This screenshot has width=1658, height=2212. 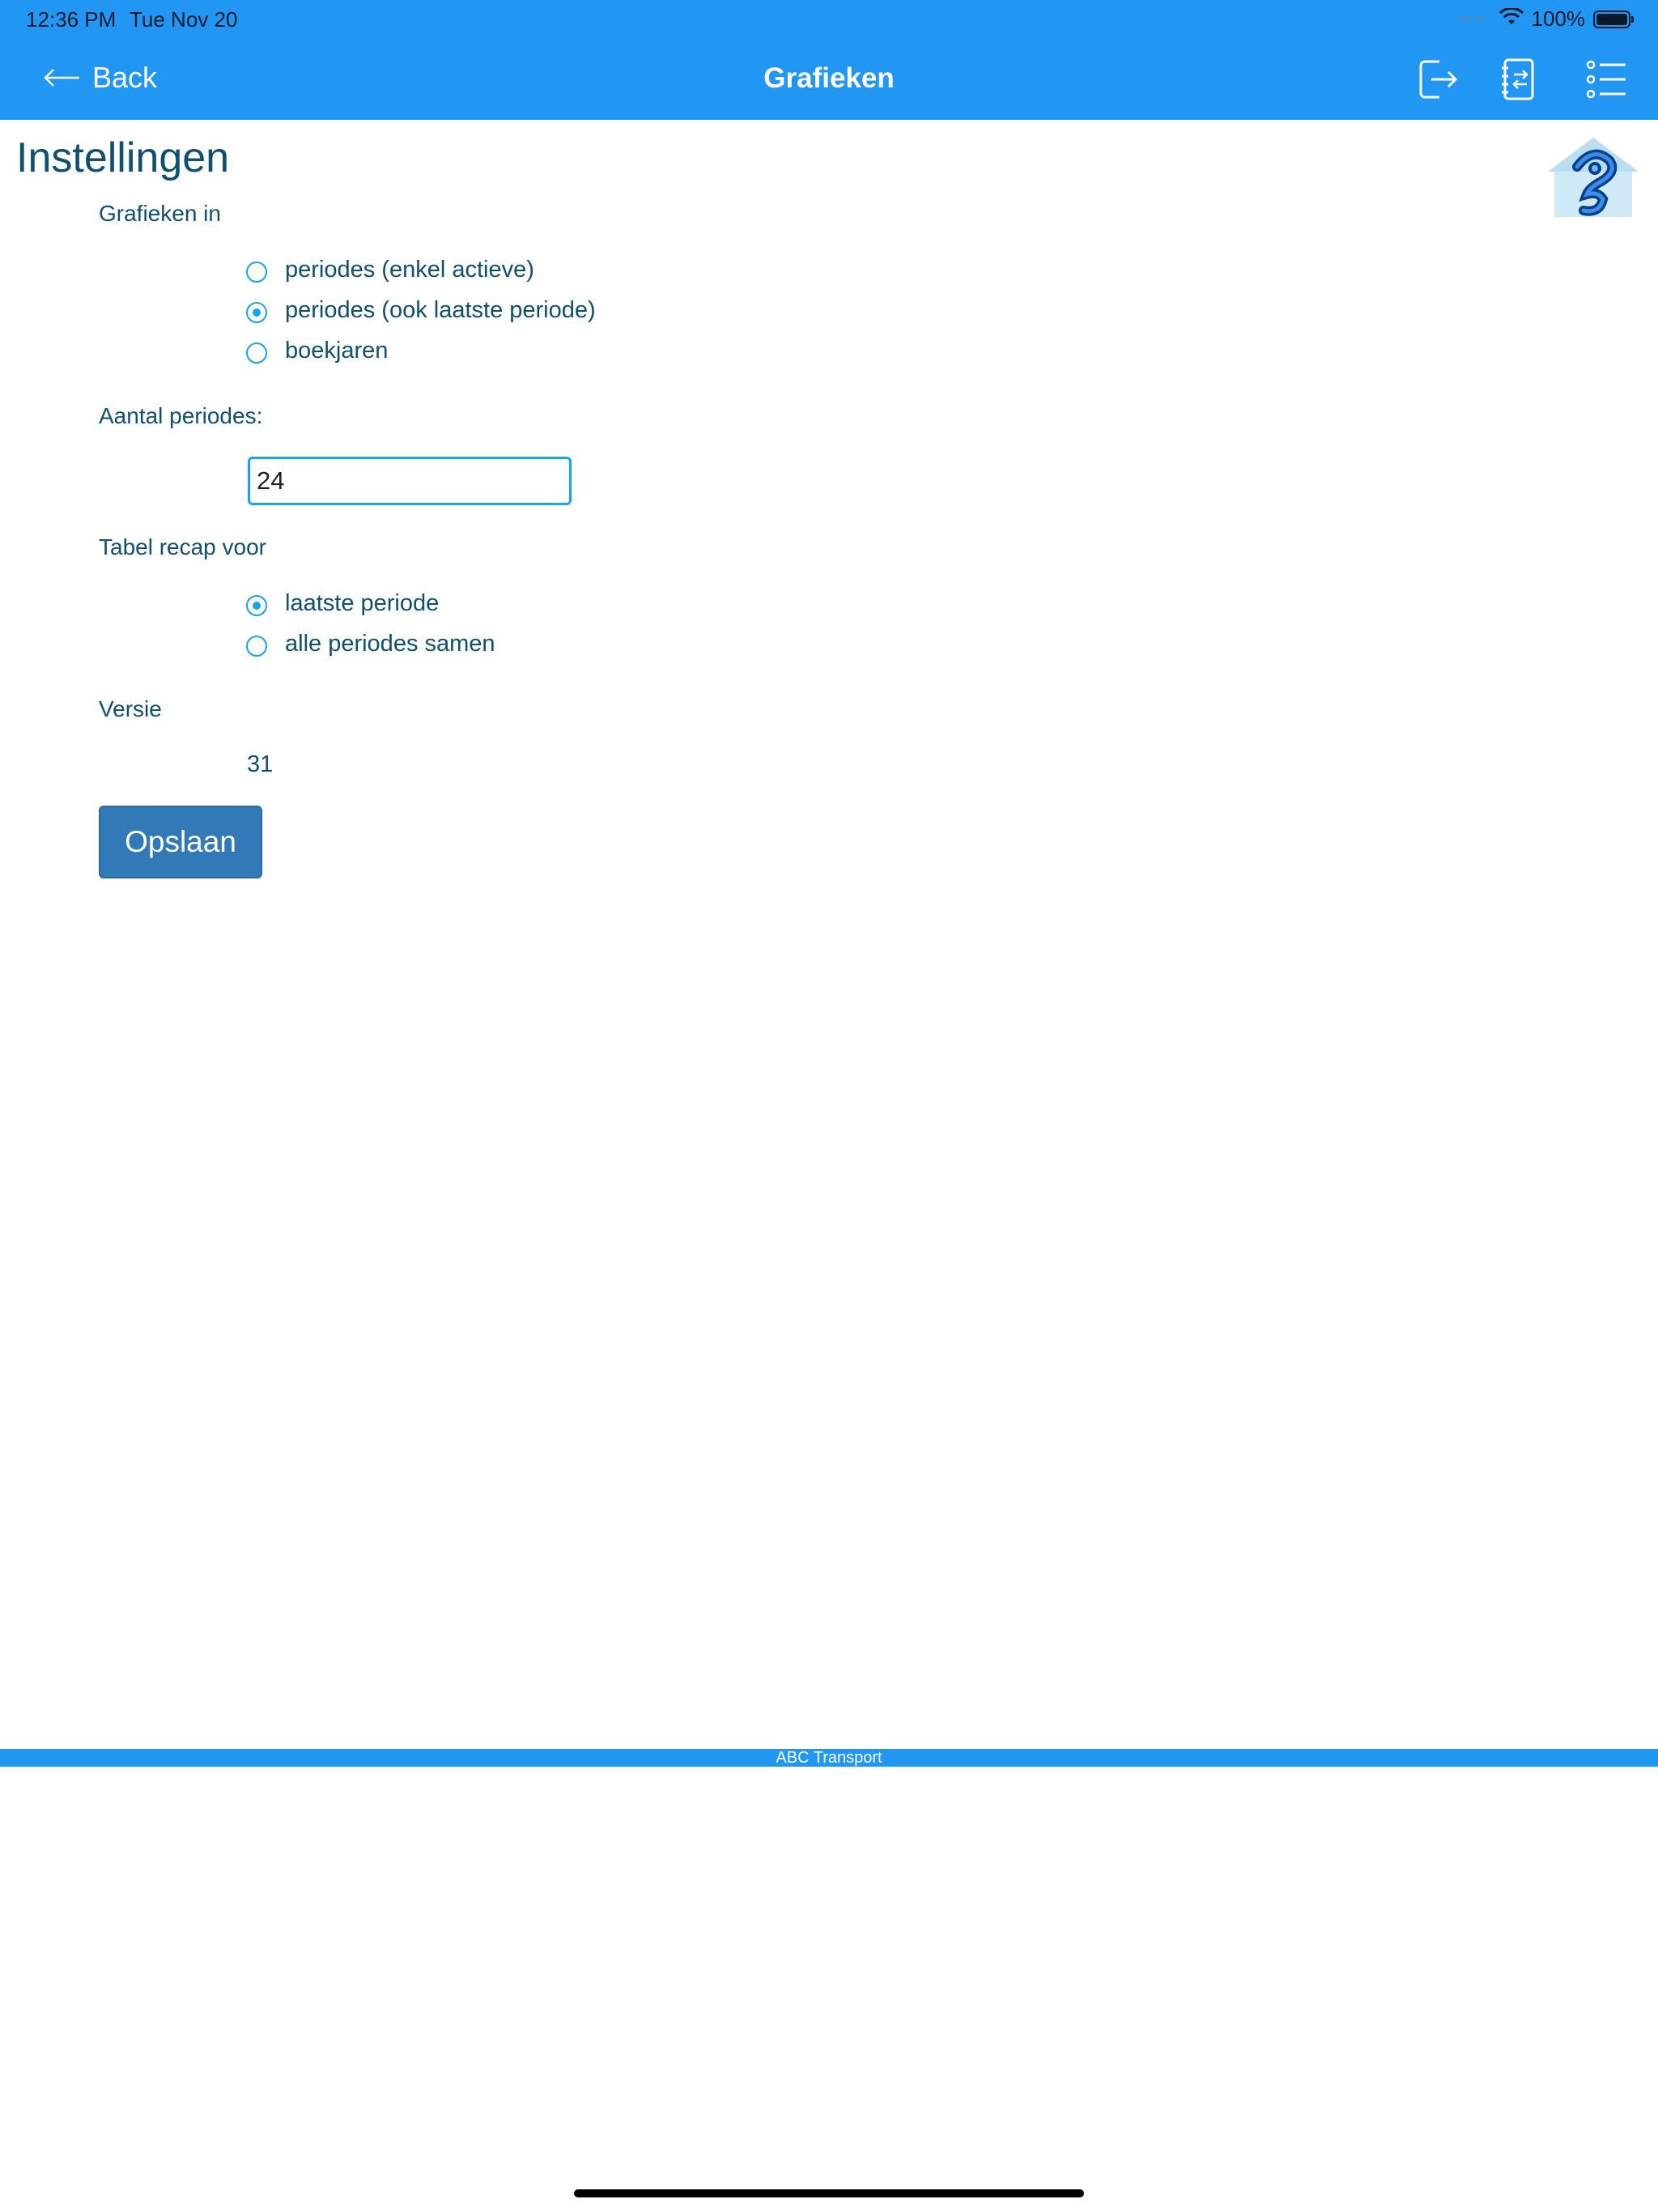 I want to click on tabel-recap-label: Tabel recap voor, so click(x=183, y=547).